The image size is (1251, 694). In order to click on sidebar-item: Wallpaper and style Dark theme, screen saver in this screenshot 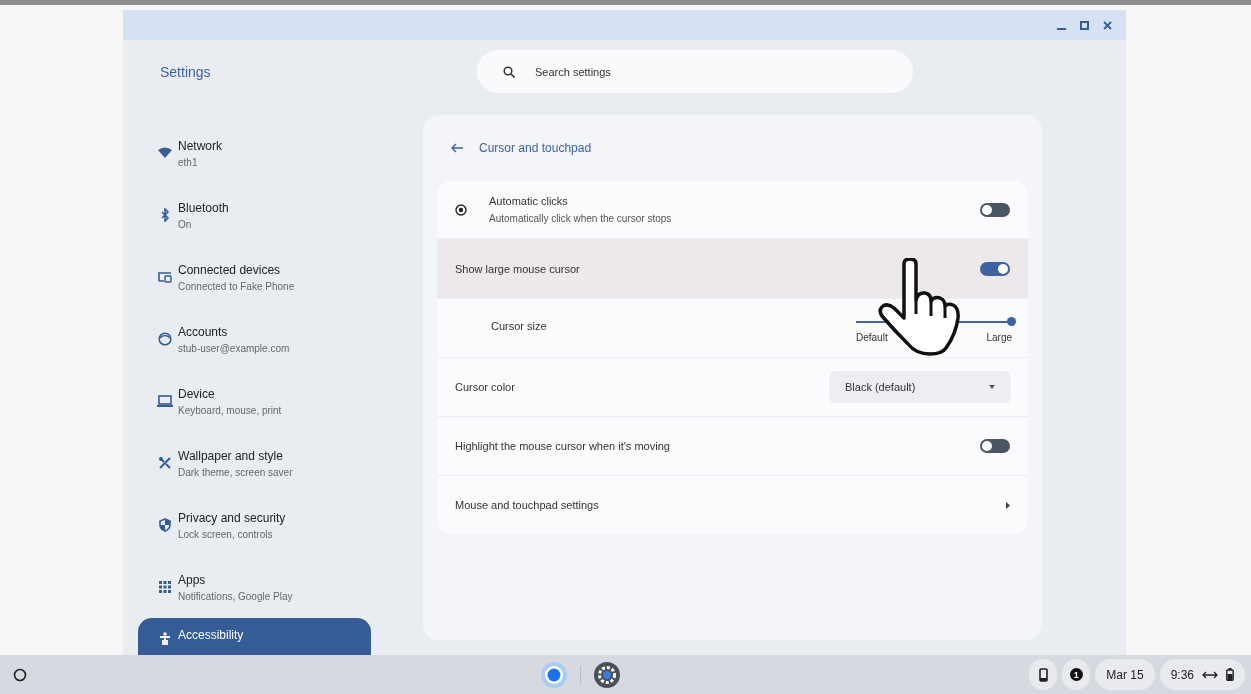, I will do `click(254, 463)`.